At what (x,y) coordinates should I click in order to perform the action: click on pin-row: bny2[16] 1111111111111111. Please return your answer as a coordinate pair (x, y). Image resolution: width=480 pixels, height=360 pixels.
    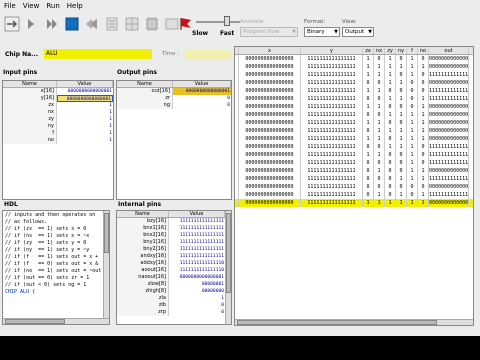
    Looking at the image, I should click on (174, 249).